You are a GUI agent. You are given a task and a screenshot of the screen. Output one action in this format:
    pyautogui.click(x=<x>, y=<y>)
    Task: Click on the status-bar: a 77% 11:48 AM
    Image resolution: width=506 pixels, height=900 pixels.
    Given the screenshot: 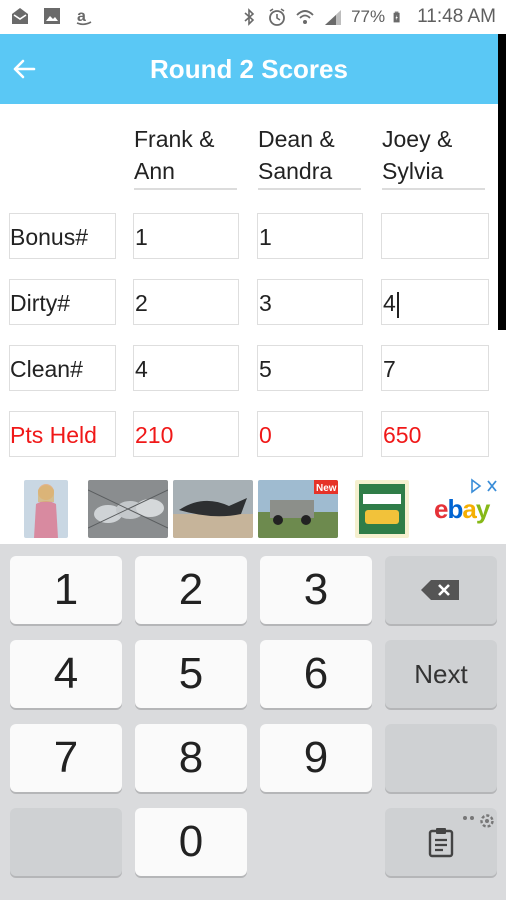 What is the action you would take?
    pyautogui.click(x=253, y=17)
    